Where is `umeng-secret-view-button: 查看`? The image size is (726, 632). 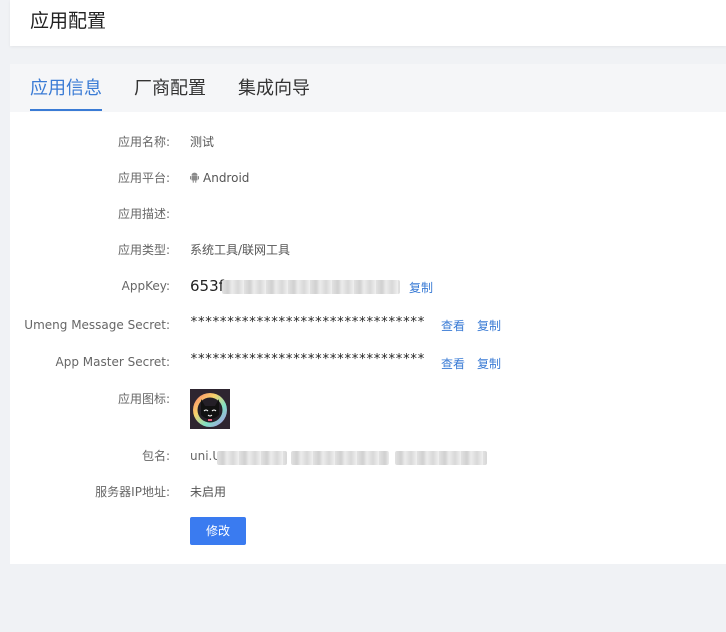
umeng-secret-view-button: 查看 is located at coordinates (453, 326).